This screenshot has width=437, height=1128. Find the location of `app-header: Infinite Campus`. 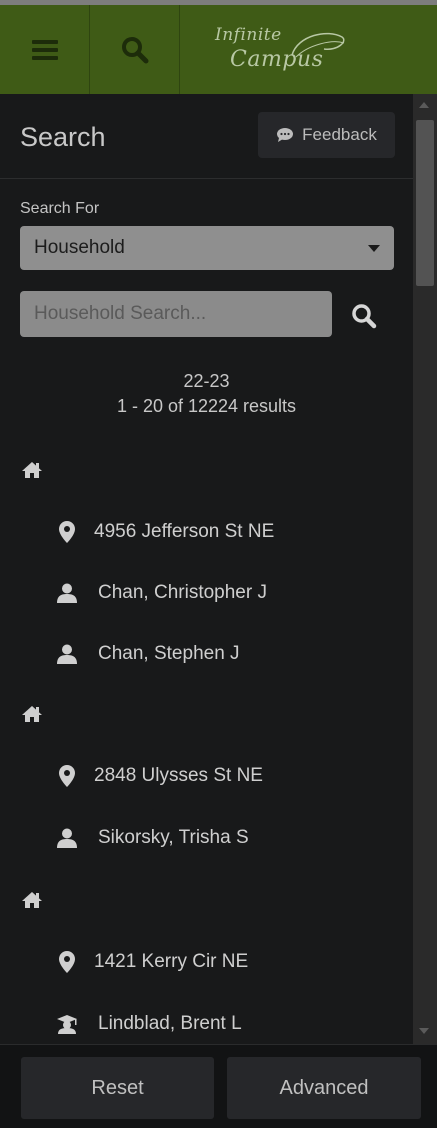

app-header: Infinite Campus is located at coordinates (218, 47).